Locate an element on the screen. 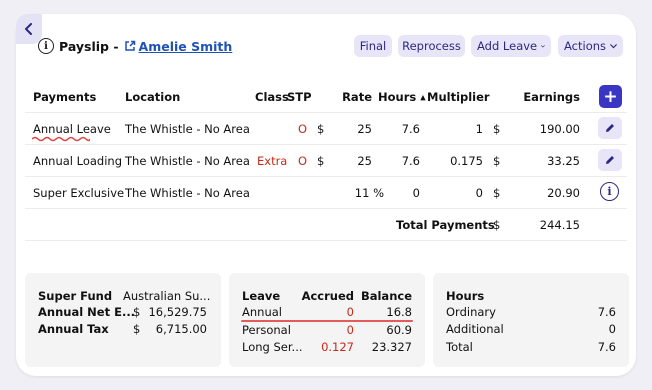 This screenshot has width=652, height=390. total-currency: $ is located at coordinates (497, 225).